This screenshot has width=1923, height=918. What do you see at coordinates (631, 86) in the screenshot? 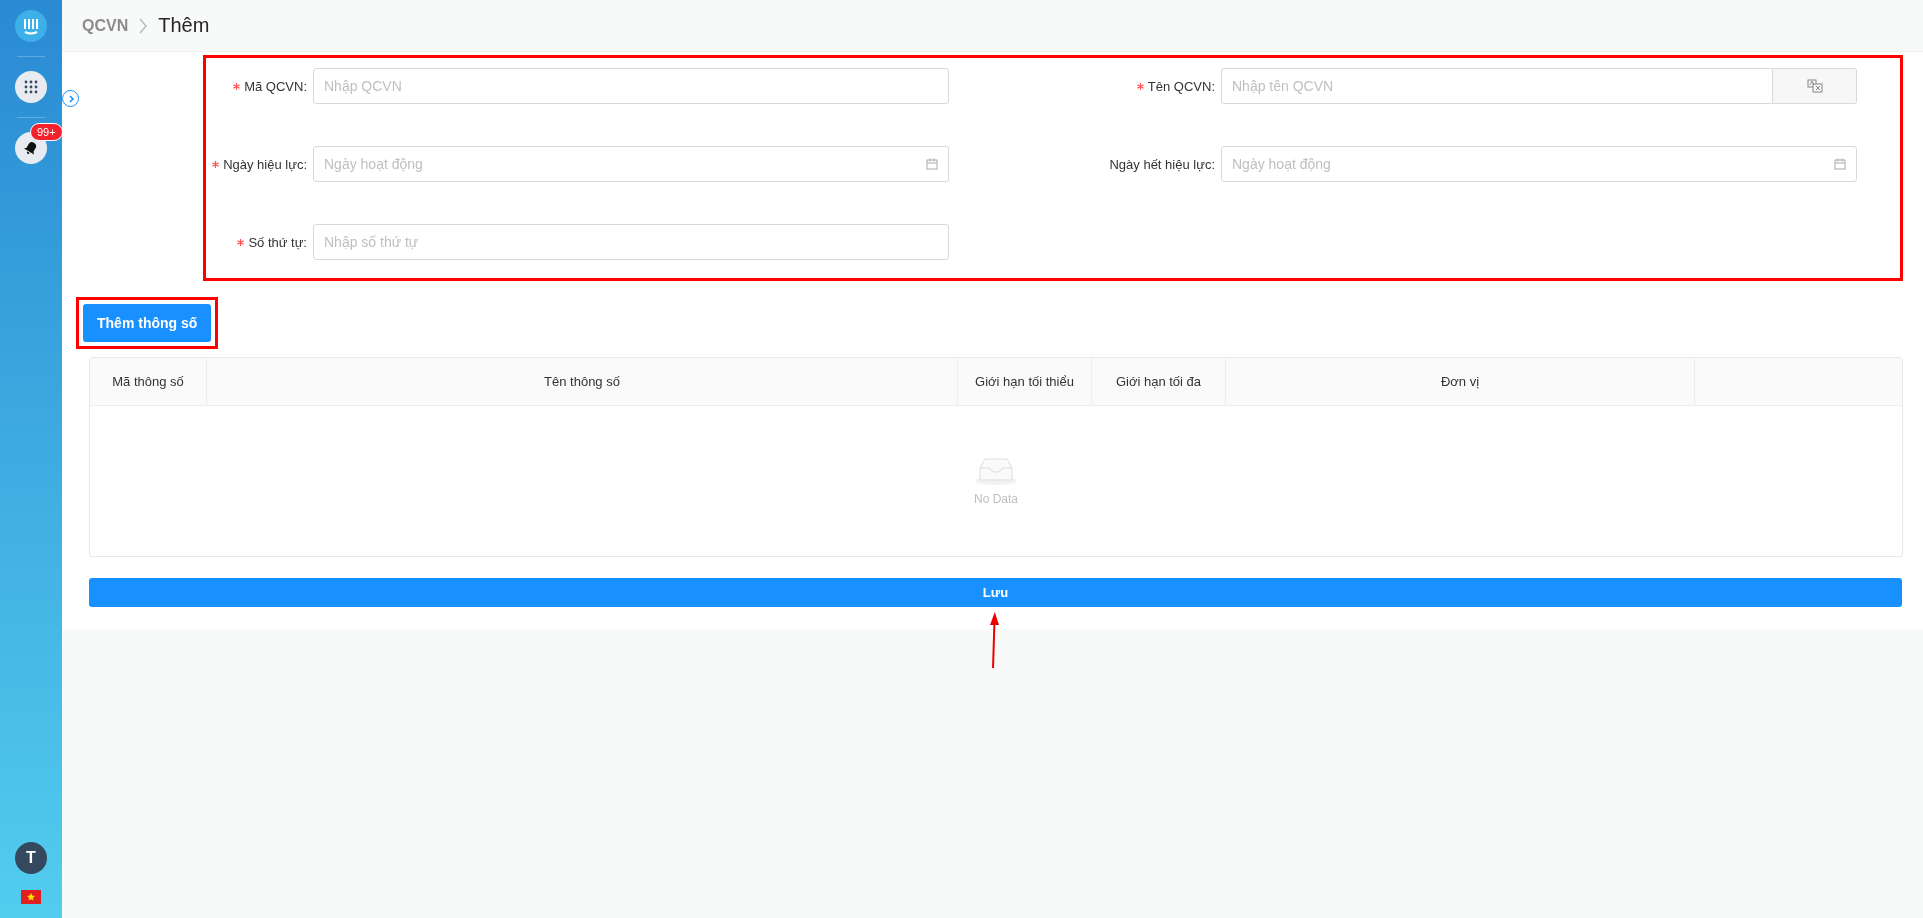
I see `input-field: Nhập QCVN` at bounding box center [631, 86].